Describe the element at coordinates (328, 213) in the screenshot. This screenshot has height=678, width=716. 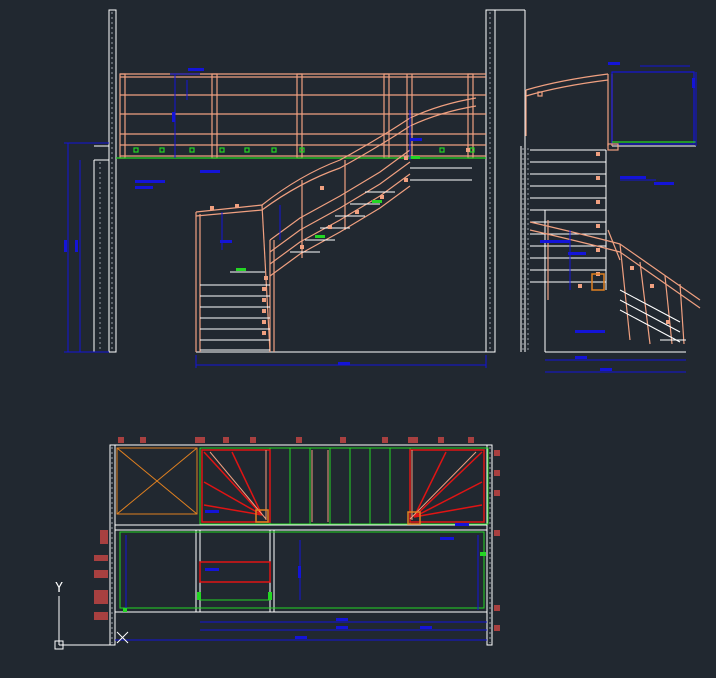
I see `front-green-nosings` at that location.